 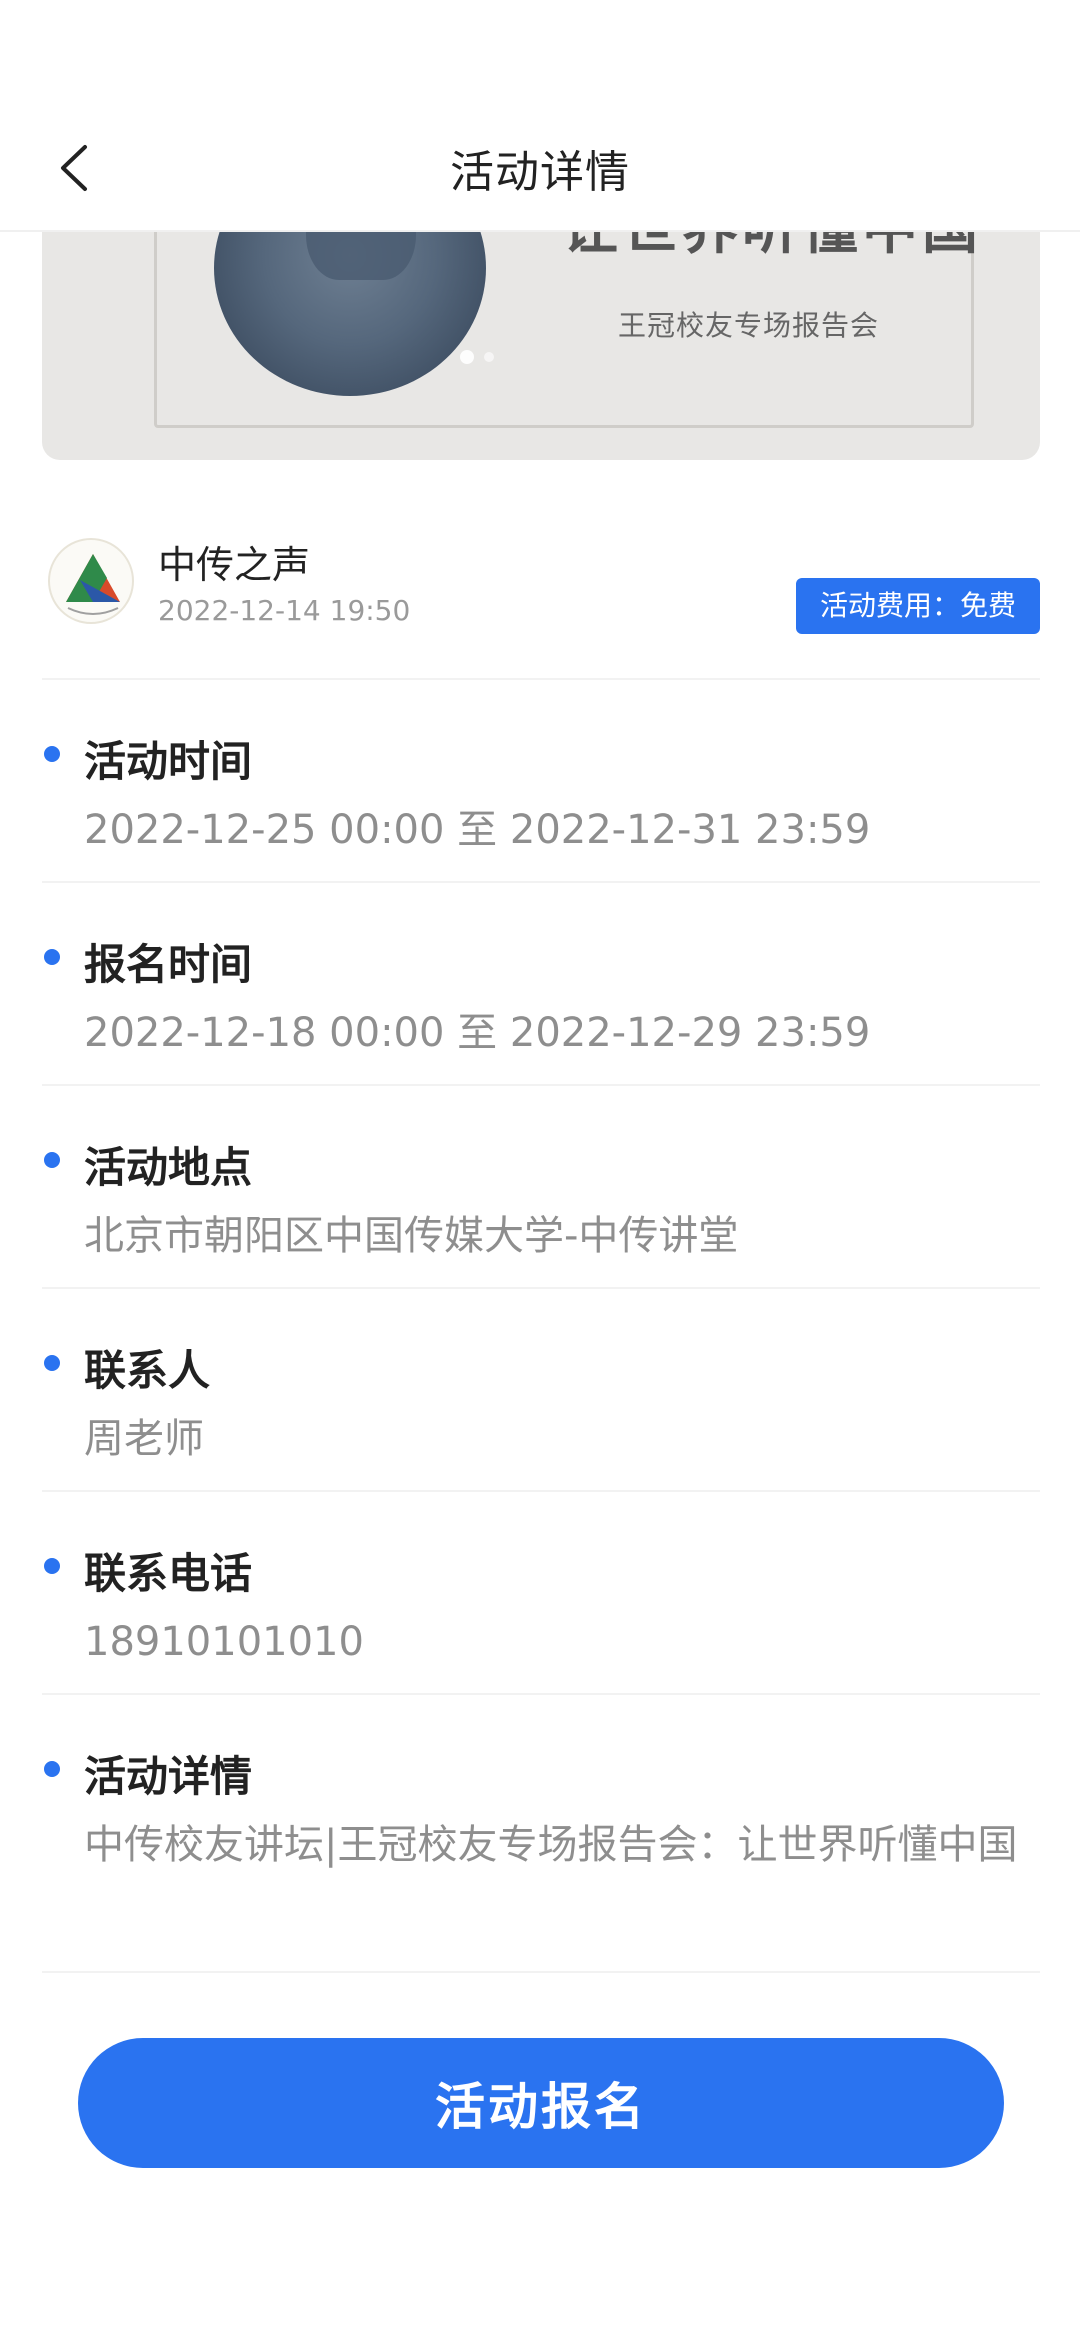 I want to click on info-value: 中传校友讲坛|王冠校友专场报告会：让世界听懂中国, so click(x=551, y=1845).